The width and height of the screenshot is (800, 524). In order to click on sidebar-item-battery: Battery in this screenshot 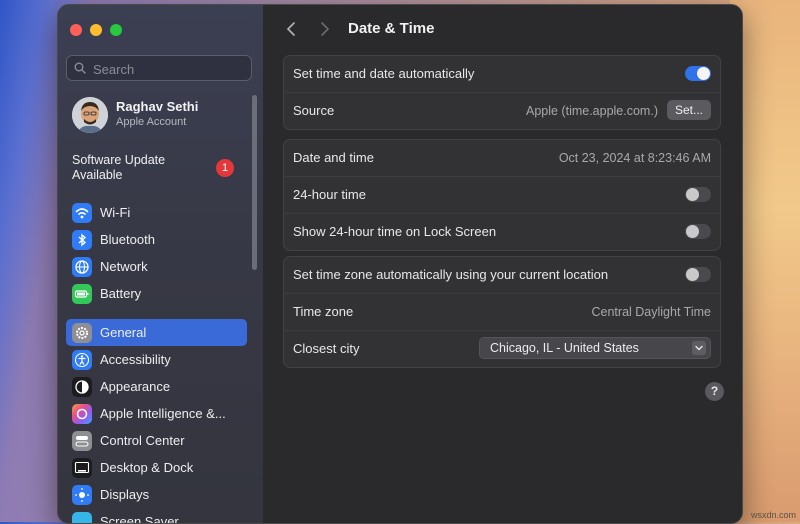, I will do `click(156, 293)`.